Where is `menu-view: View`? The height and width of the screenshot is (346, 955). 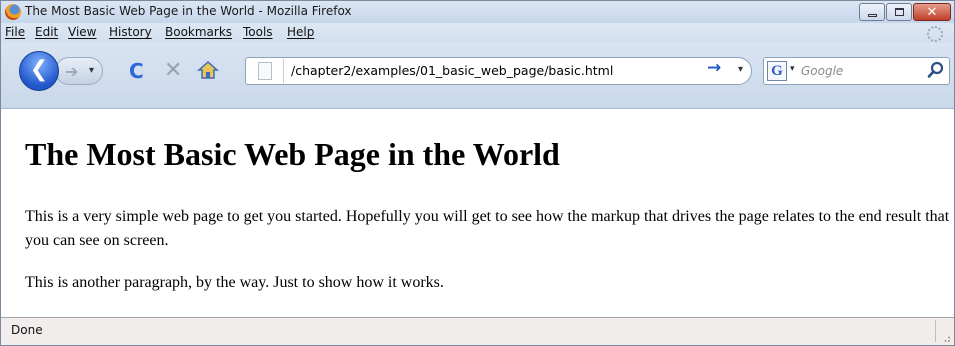
menu-view: View is located at coordinates (82, 32).